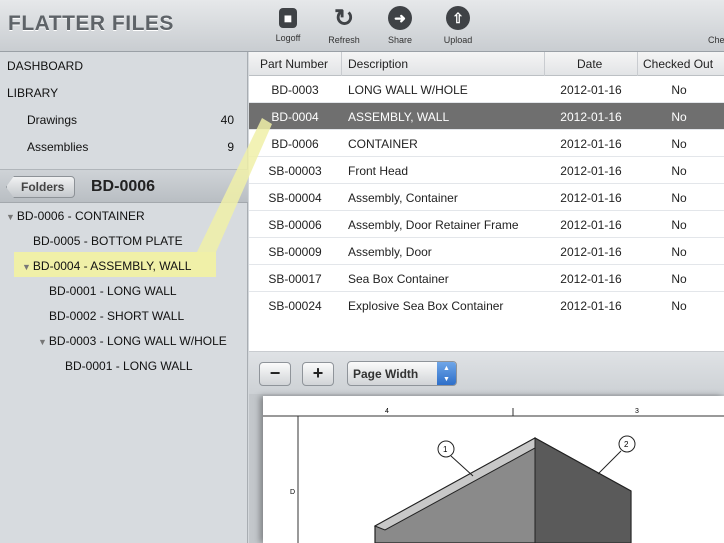 Image resolution: width=724 pixels, height=543 pixels. I want to click on connector-band, so click(234, 185).